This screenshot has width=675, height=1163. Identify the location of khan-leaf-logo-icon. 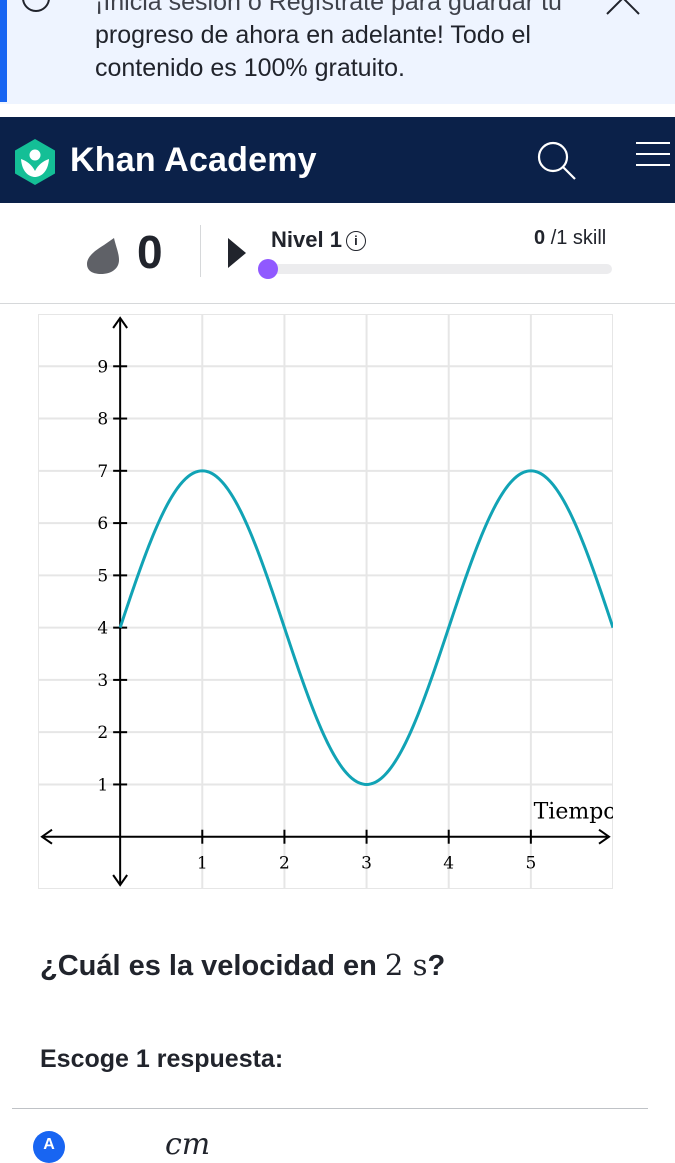
(35, 162).